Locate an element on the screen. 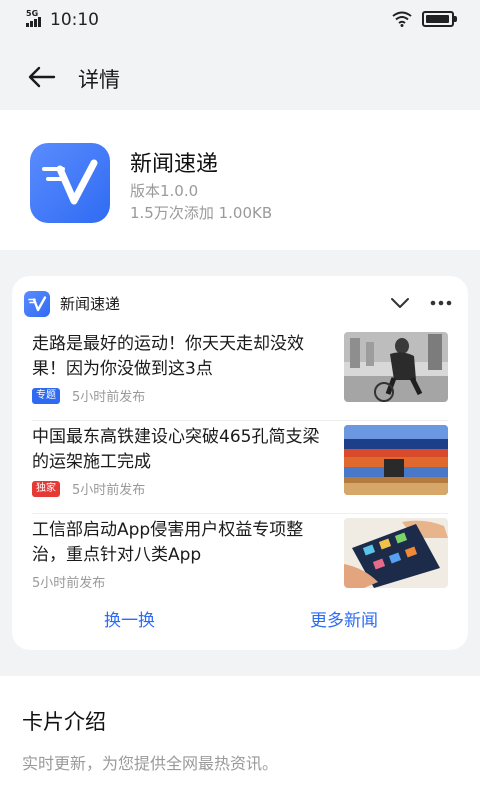  battery-fill is located at coordinates (437, 19).